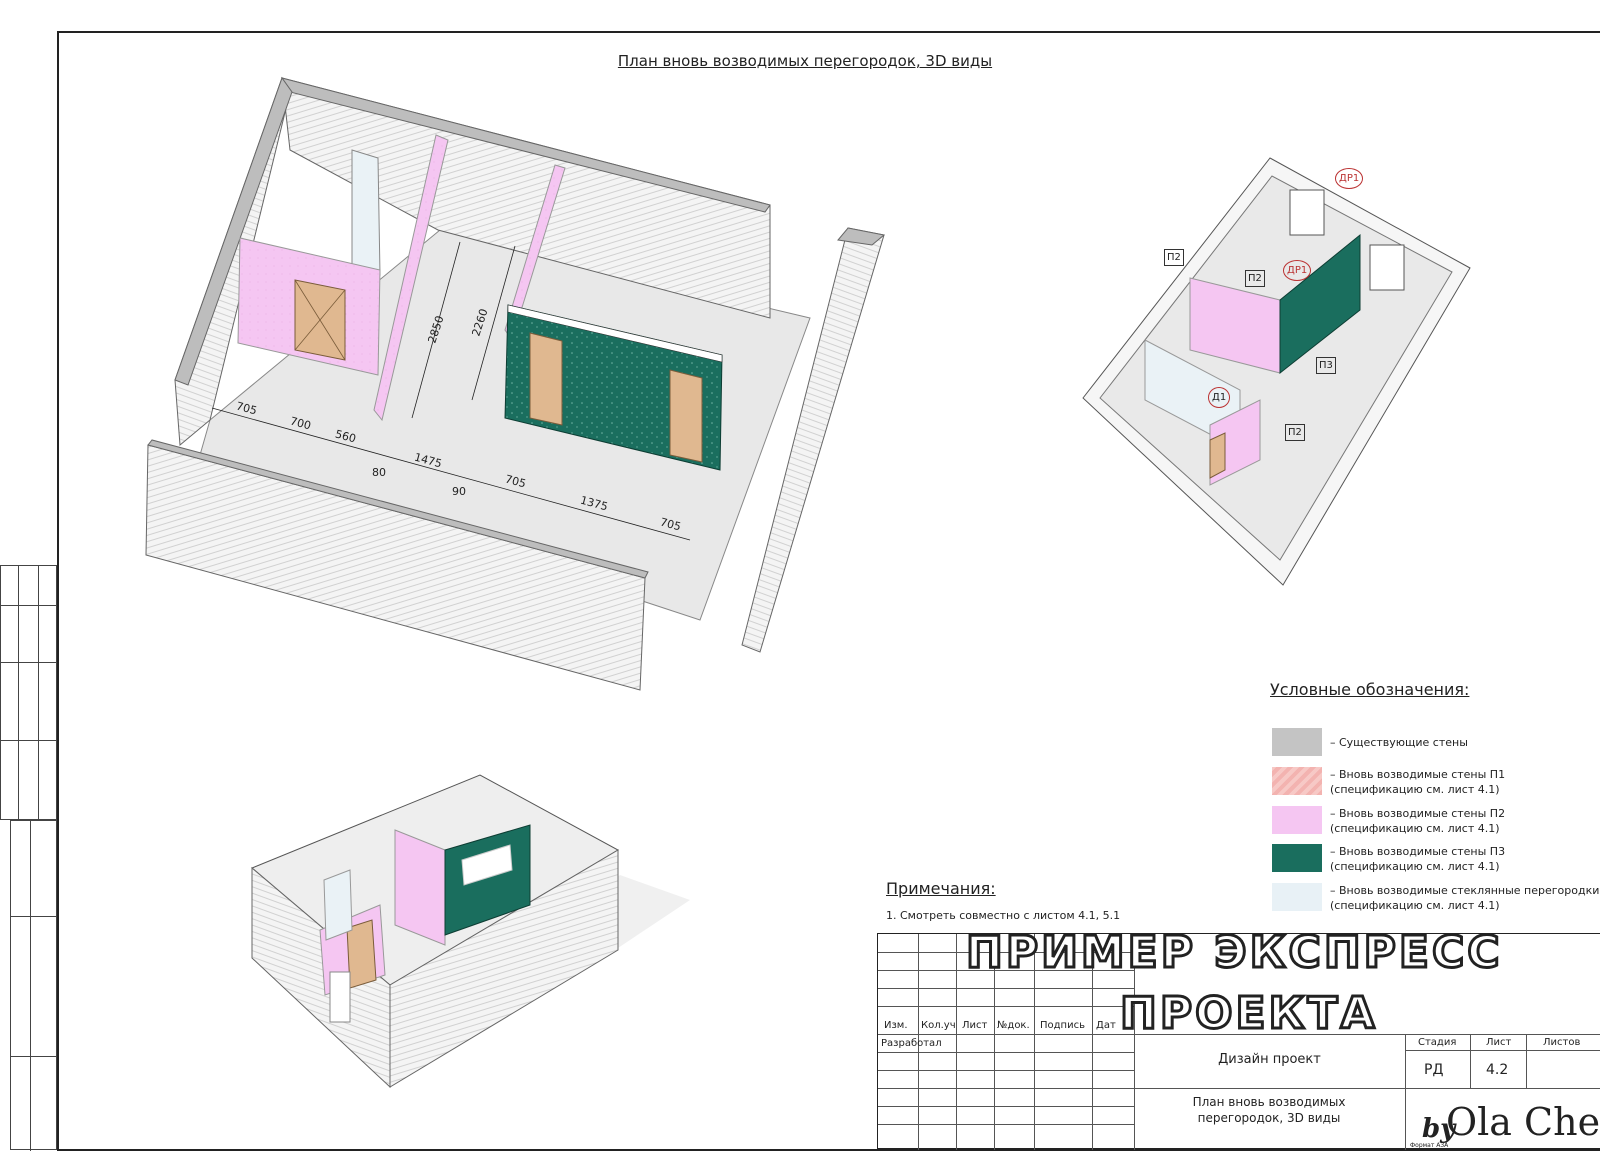 The image size is (1600, 1156). Describe the element at coordinates (1399, 742) in the screenshot. I see `legend-text: – Существующие стены` at that location.